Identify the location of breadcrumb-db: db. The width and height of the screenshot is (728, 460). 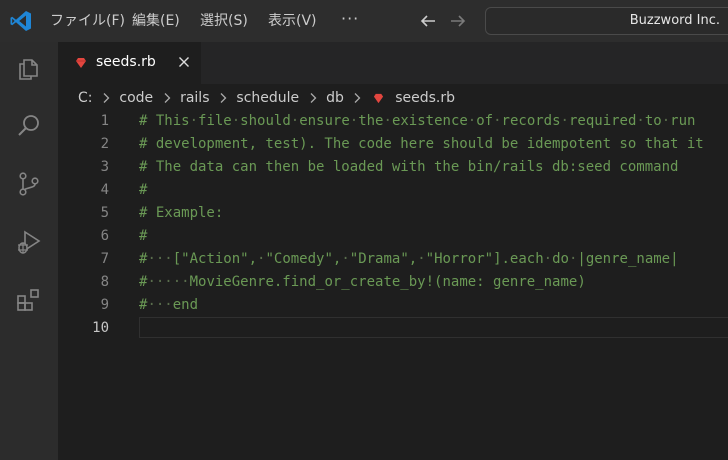
(335, 98).